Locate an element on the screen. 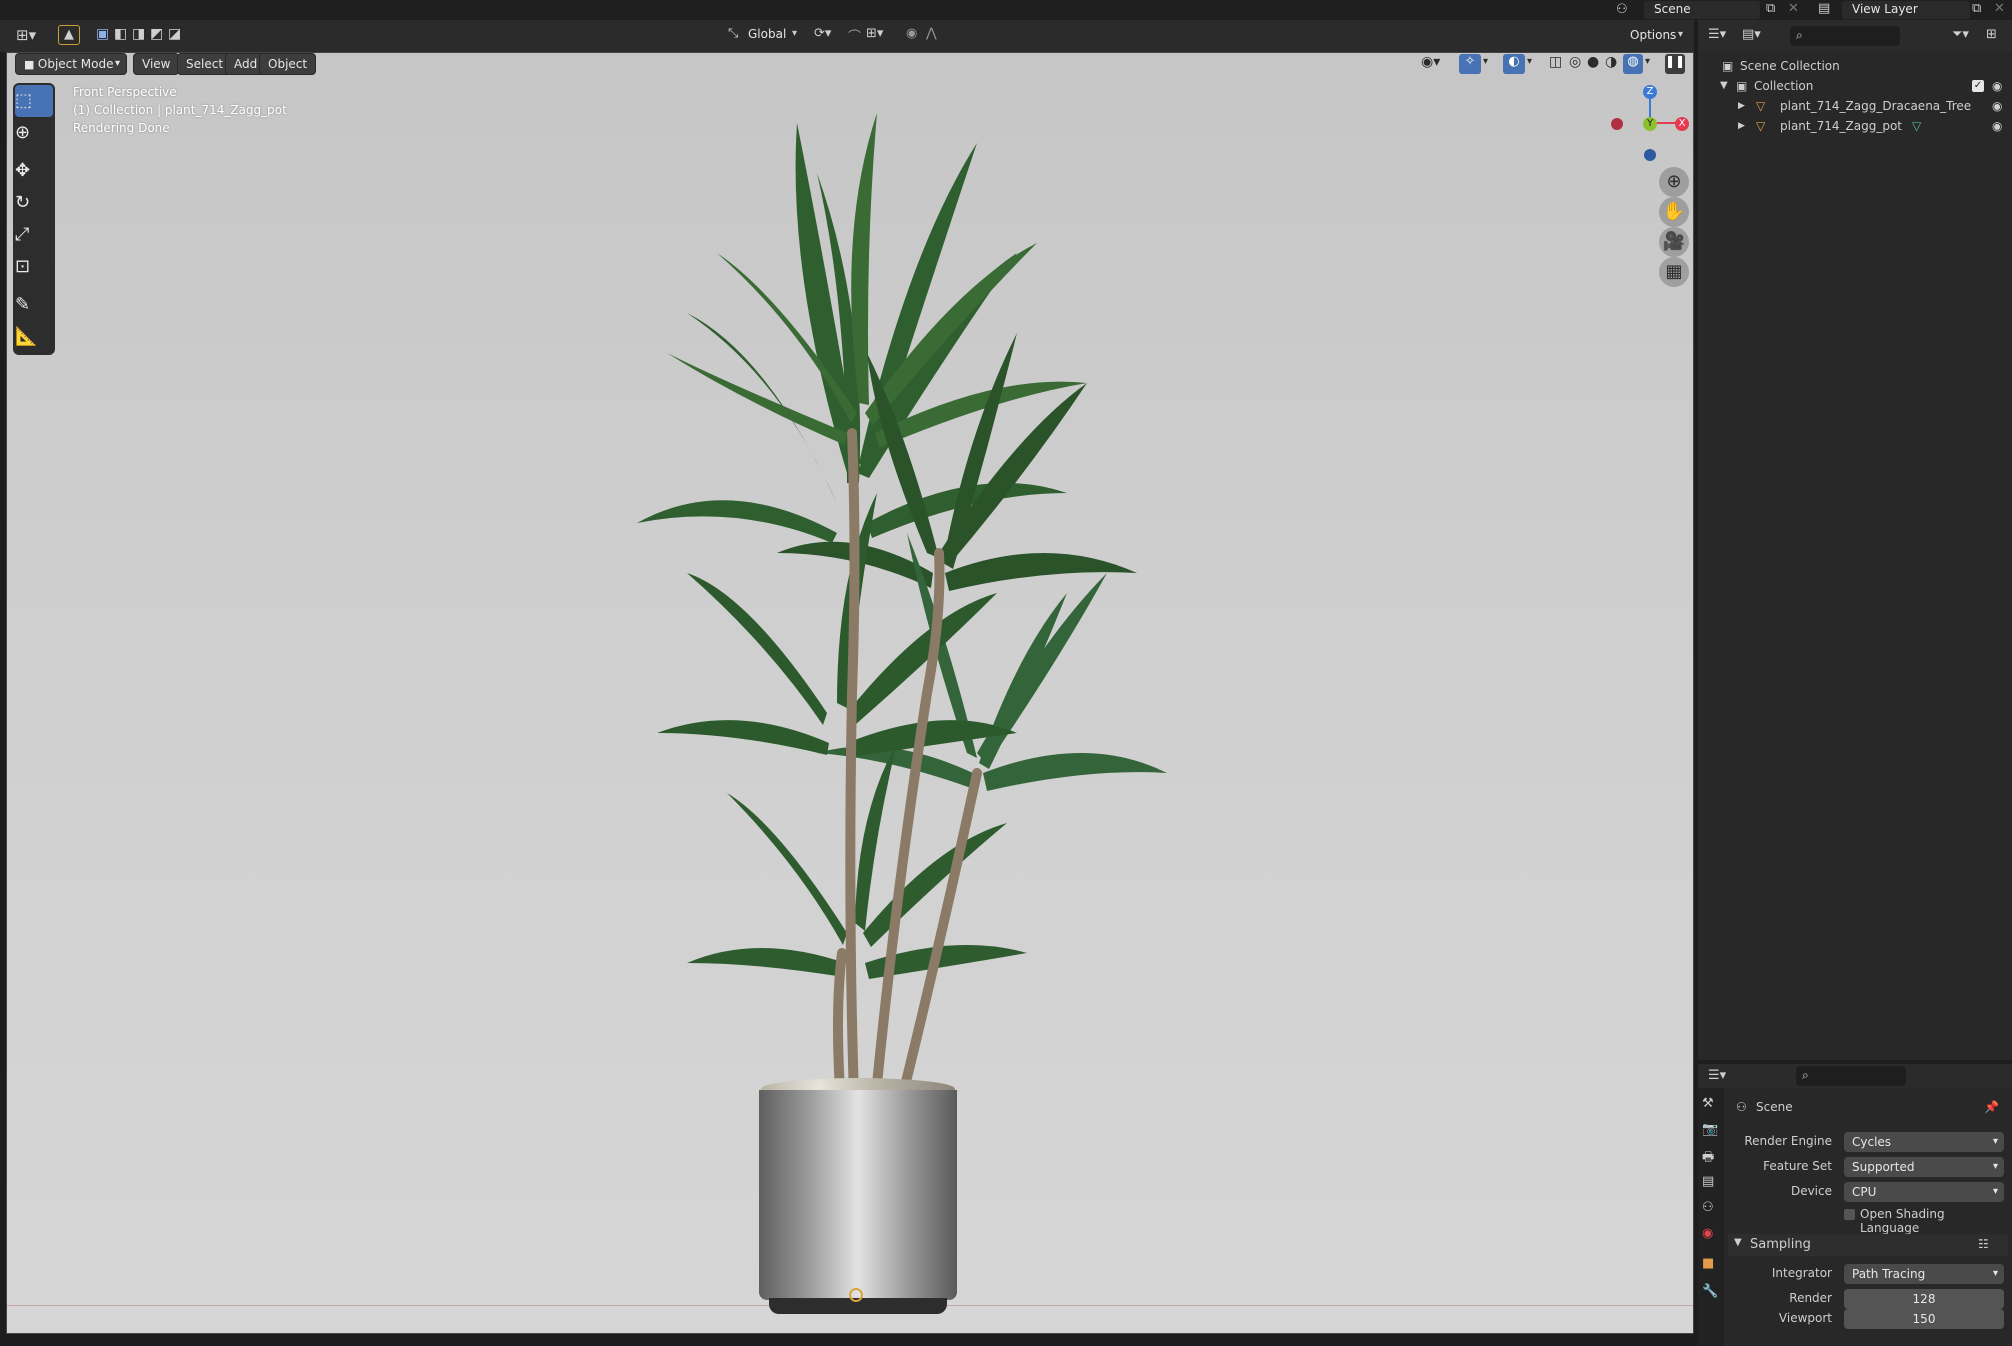 The height and width of the screenshot is (1346, 2012). display-mode-icon: ▤▾ is located at coordinates (1751, 34).